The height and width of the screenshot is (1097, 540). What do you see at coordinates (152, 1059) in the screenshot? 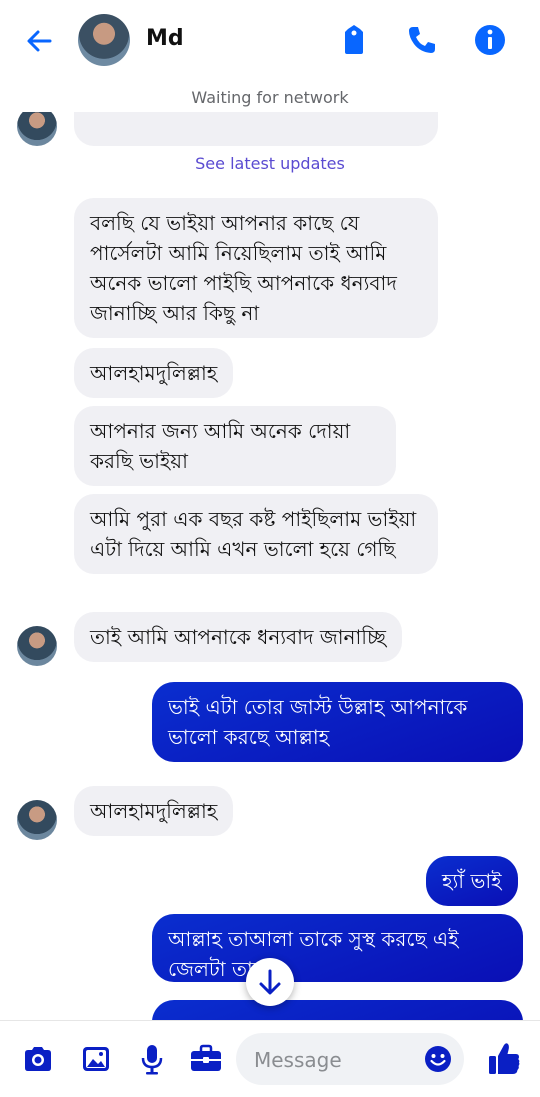
I see `microphone-icon` at bounding box center [152, 1059].